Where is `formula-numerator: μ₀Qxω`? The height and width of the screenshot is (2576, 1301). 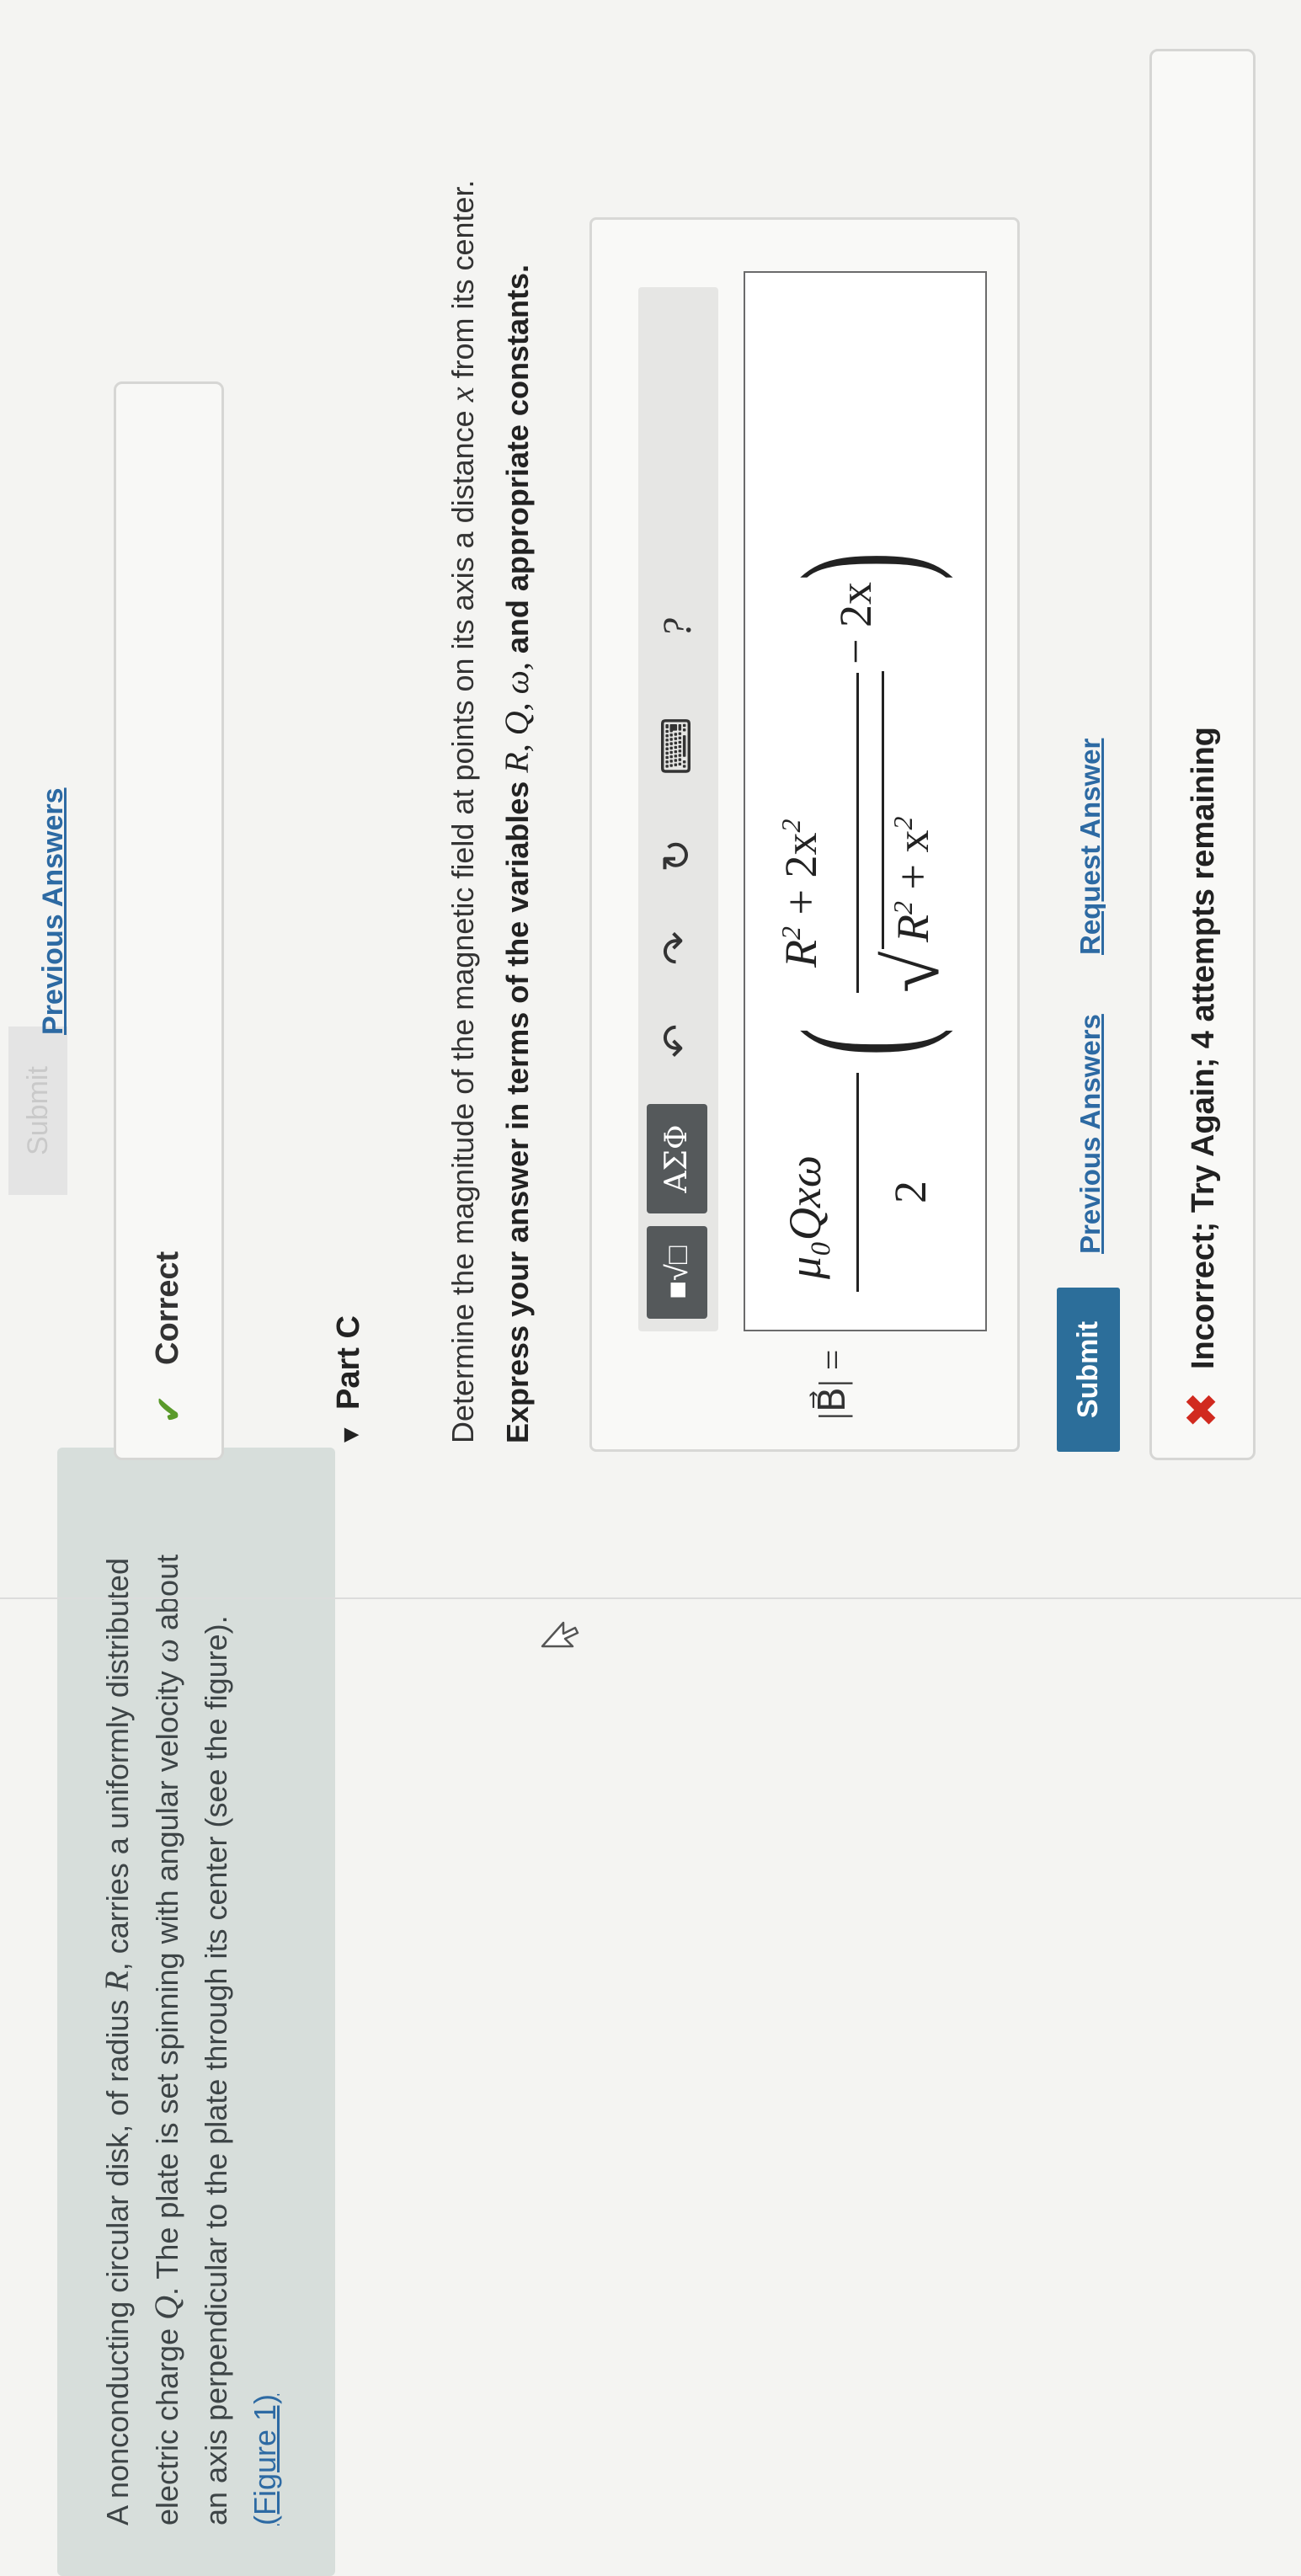 formula-numerator: μ₀Qxω is located at coordinates (805, 1217).